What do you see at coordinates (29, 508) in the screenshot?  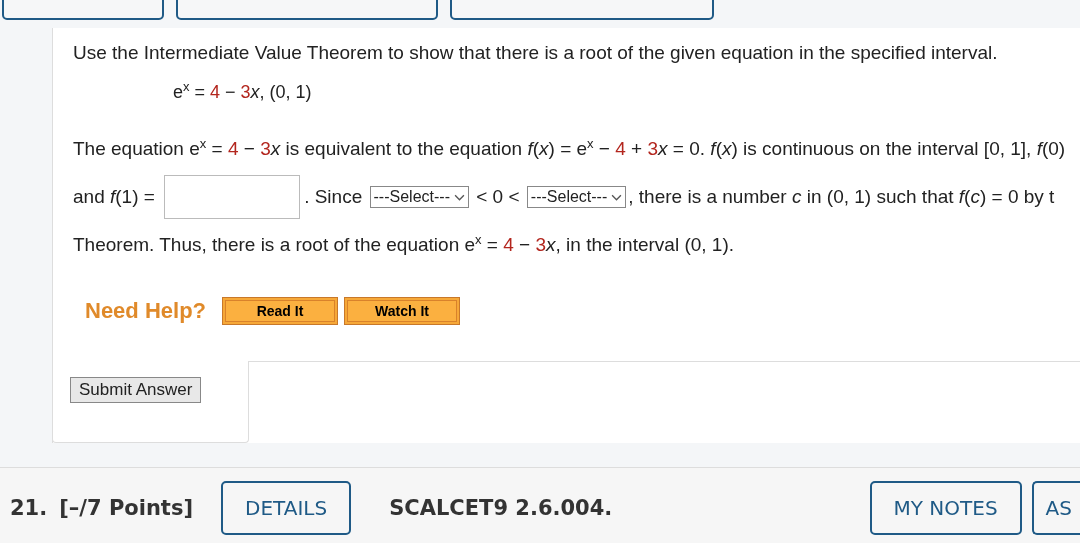 I see `question-number: 21.` at bounding box center [29, 508].